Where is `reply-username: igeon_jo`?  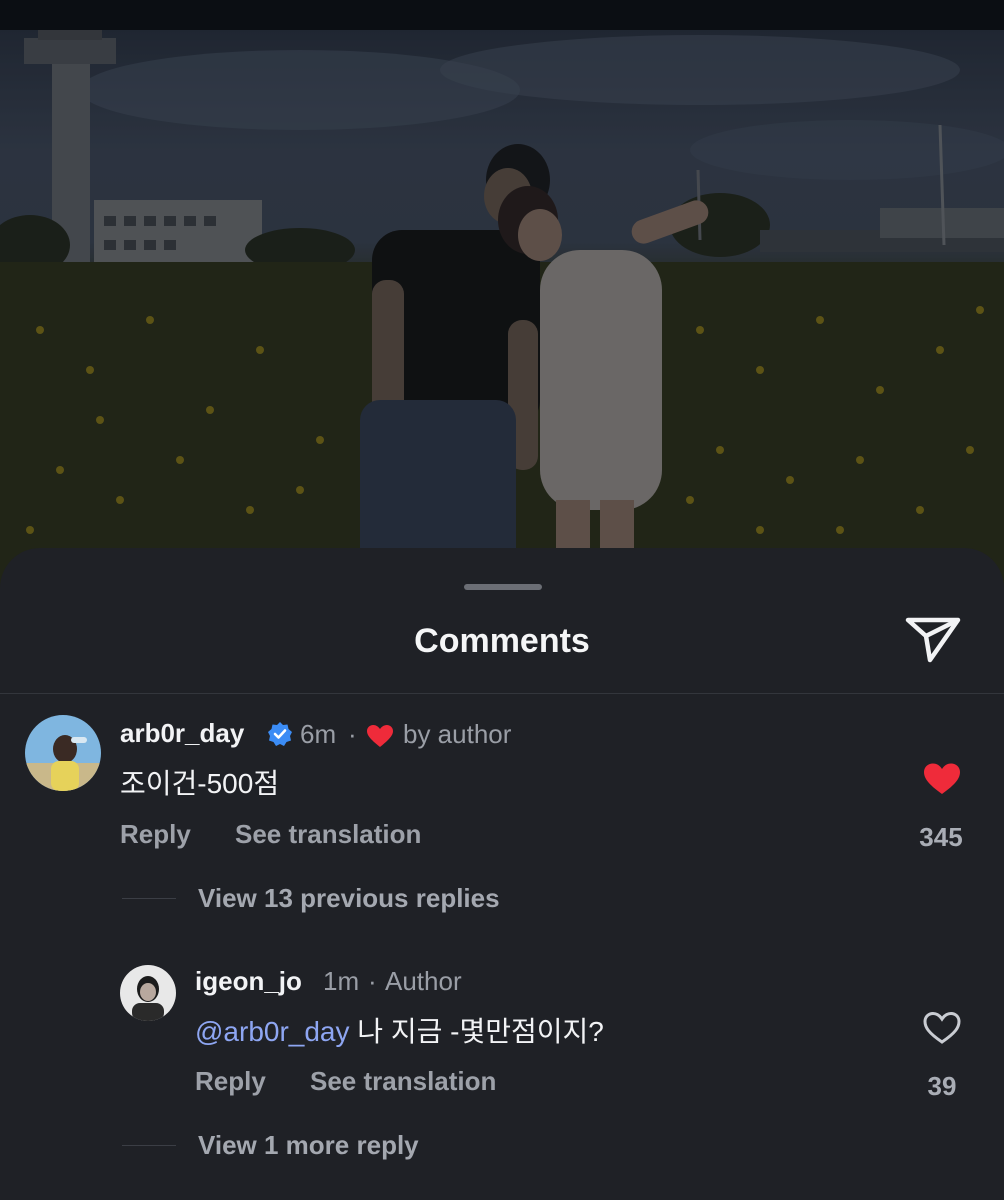
reply-username: igeon_jo is located at coordinates (248, 981).